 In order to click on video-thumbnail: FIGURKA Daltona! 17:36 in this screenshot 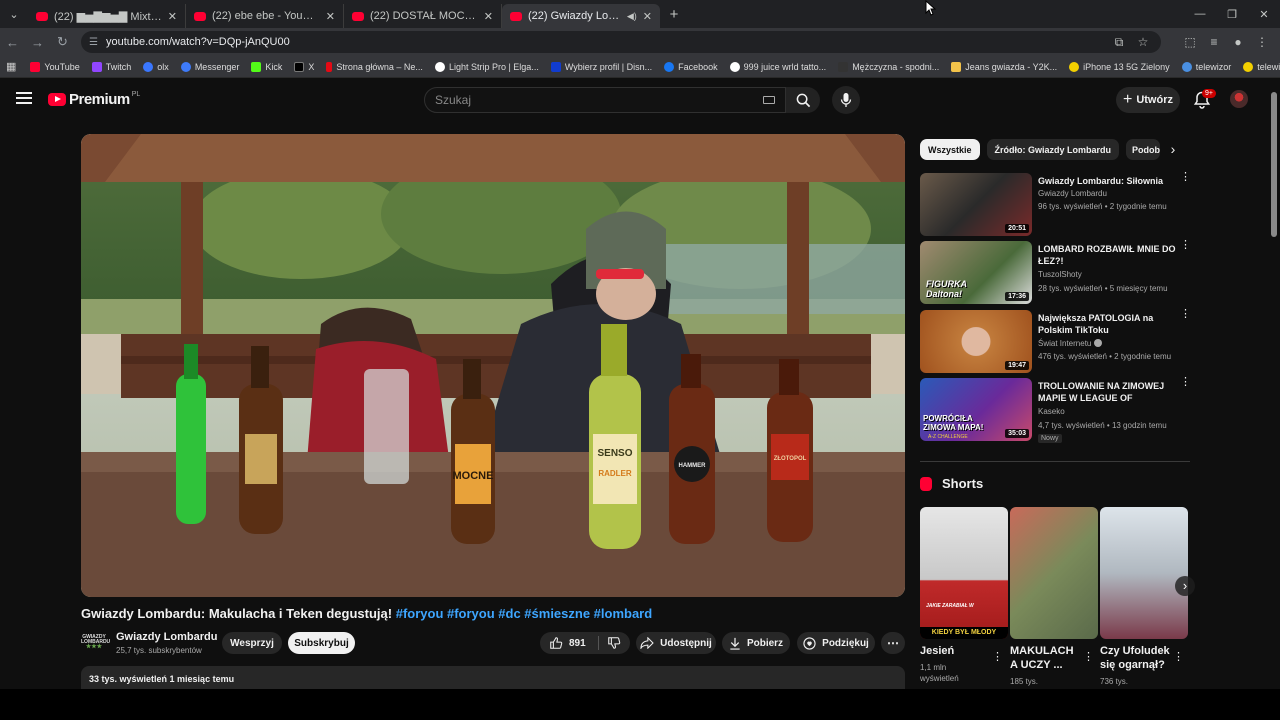, I will do `click(976, 272)`.